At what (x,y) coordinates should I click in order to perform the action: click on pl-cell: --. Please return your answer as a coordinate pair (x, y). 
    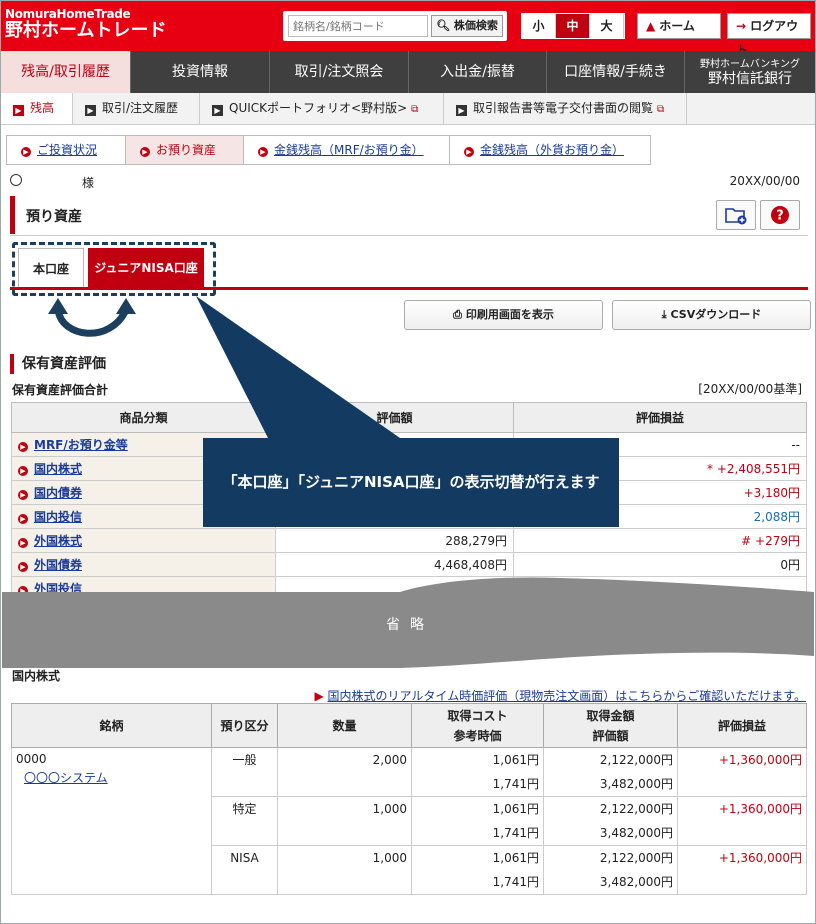
    Looking at the image, I should click on (660, 444).